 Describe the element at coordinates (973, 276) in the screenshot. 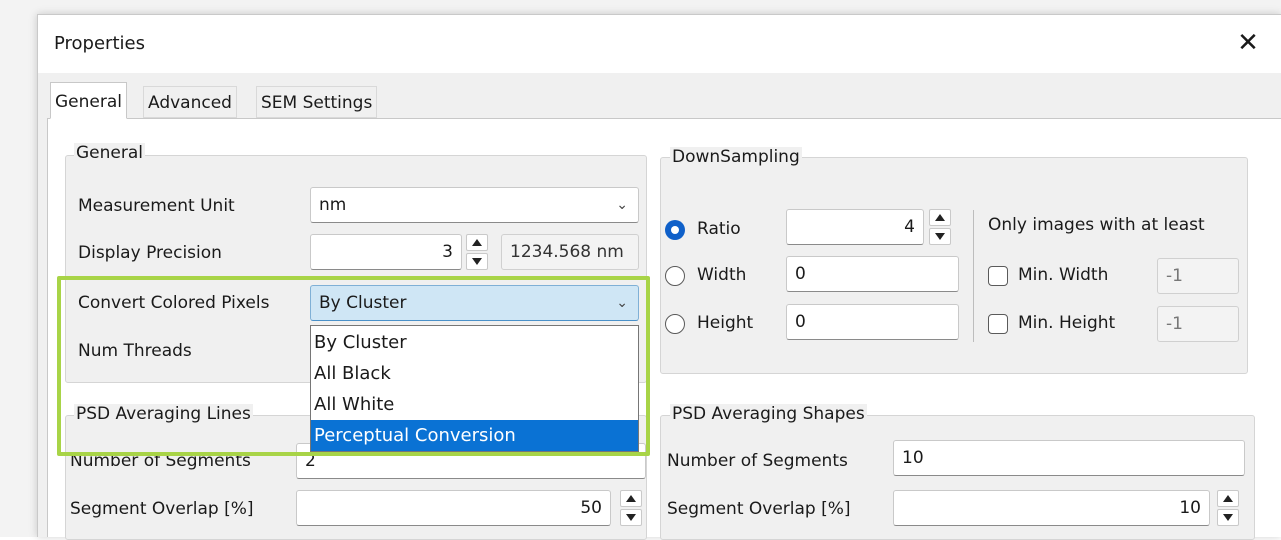

I see `separator` at that location.